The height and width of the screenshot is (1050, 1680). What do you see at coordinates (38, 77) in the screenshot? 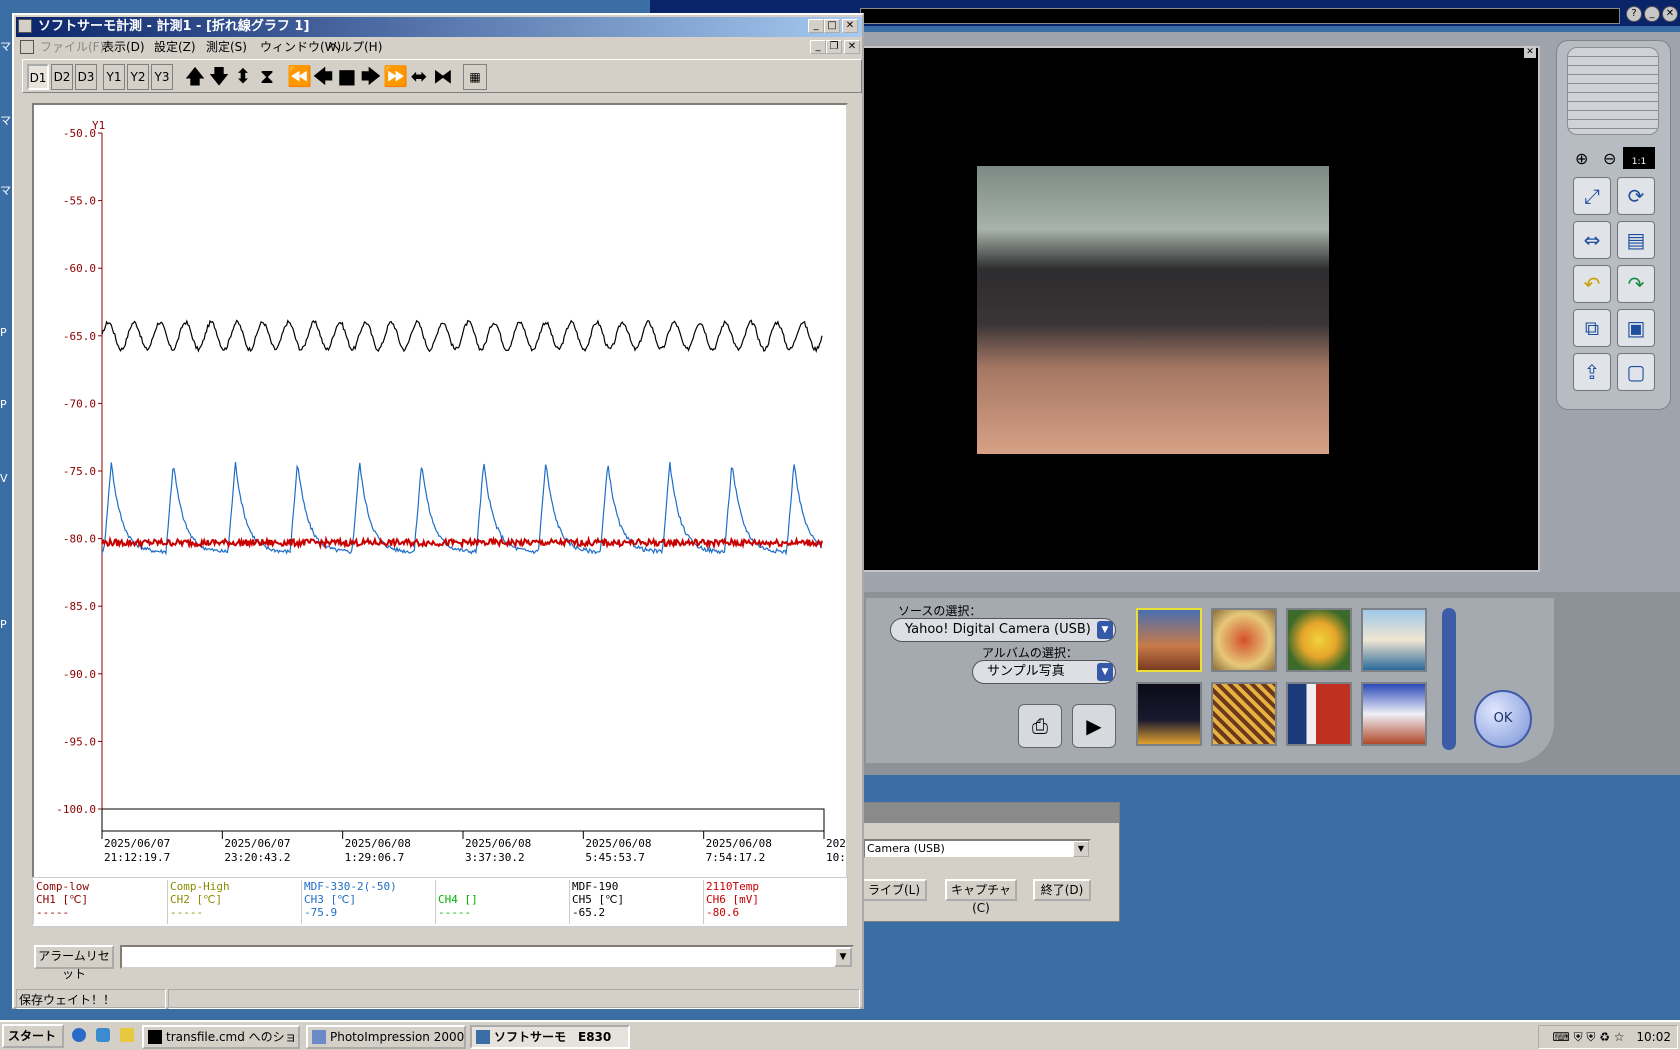
I see `d1-button: D1` at bounding box center [38, 77].